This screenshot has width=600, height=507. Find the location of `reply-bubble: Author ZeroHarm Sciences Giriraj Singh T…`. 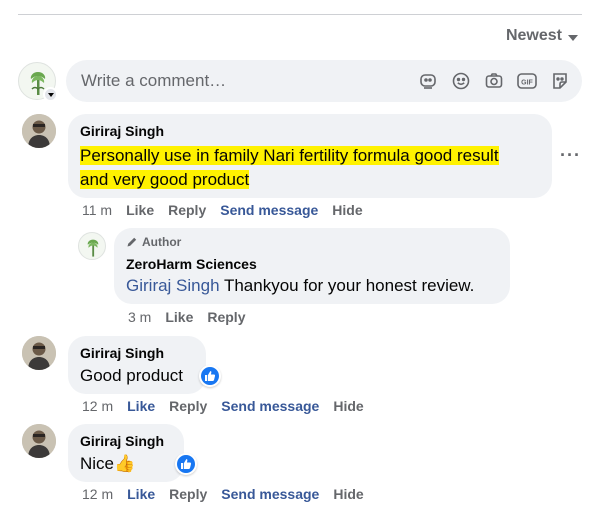

reply-bubble: Author ZeroHarm Sciences Giriraj Singh T… is located at coordinates (312, 266).